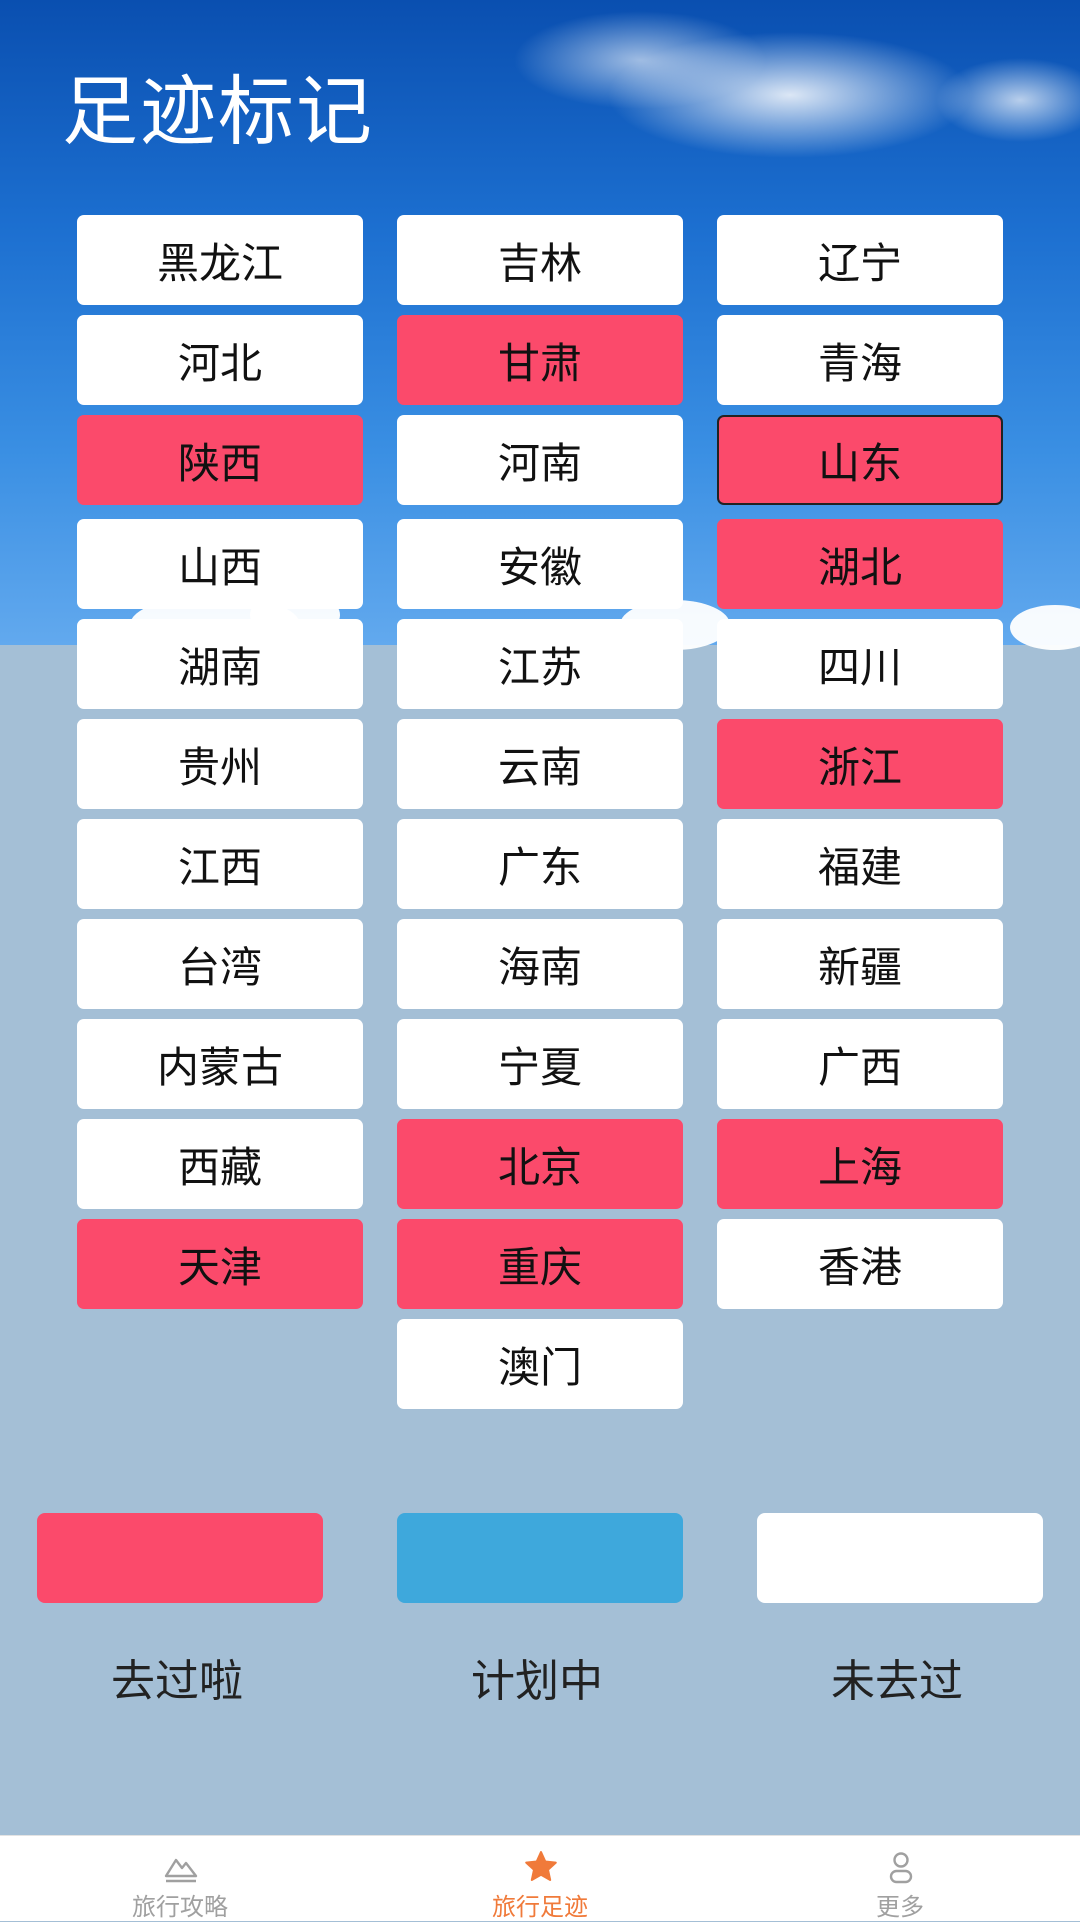 The image size is (1080, 1922). I want to click on province-button: 吉林, so click(540, 260).